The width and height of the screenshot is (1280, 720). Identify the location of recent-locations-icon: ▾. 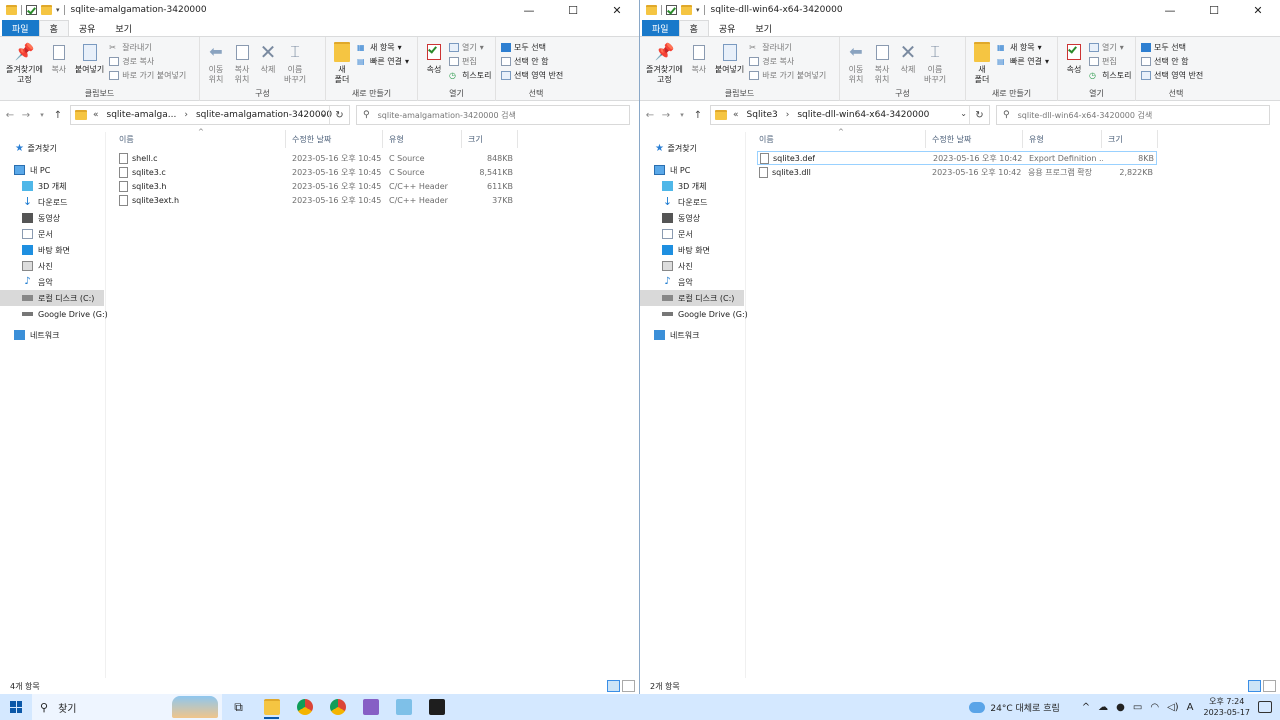
(682, 115).